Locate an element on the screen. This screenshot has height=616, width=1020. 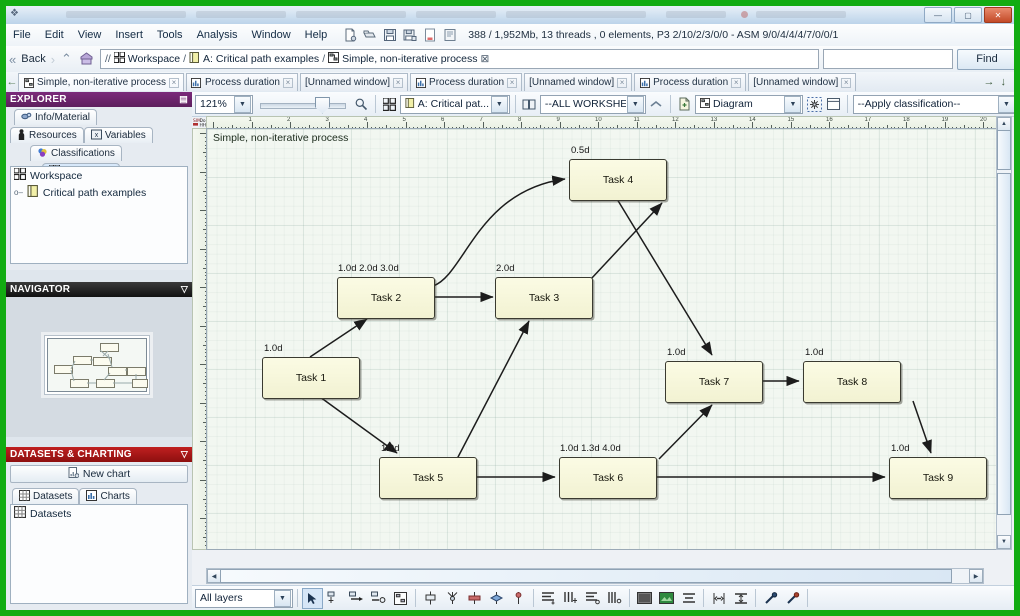
window-icon is located at coordinates (833, 104).